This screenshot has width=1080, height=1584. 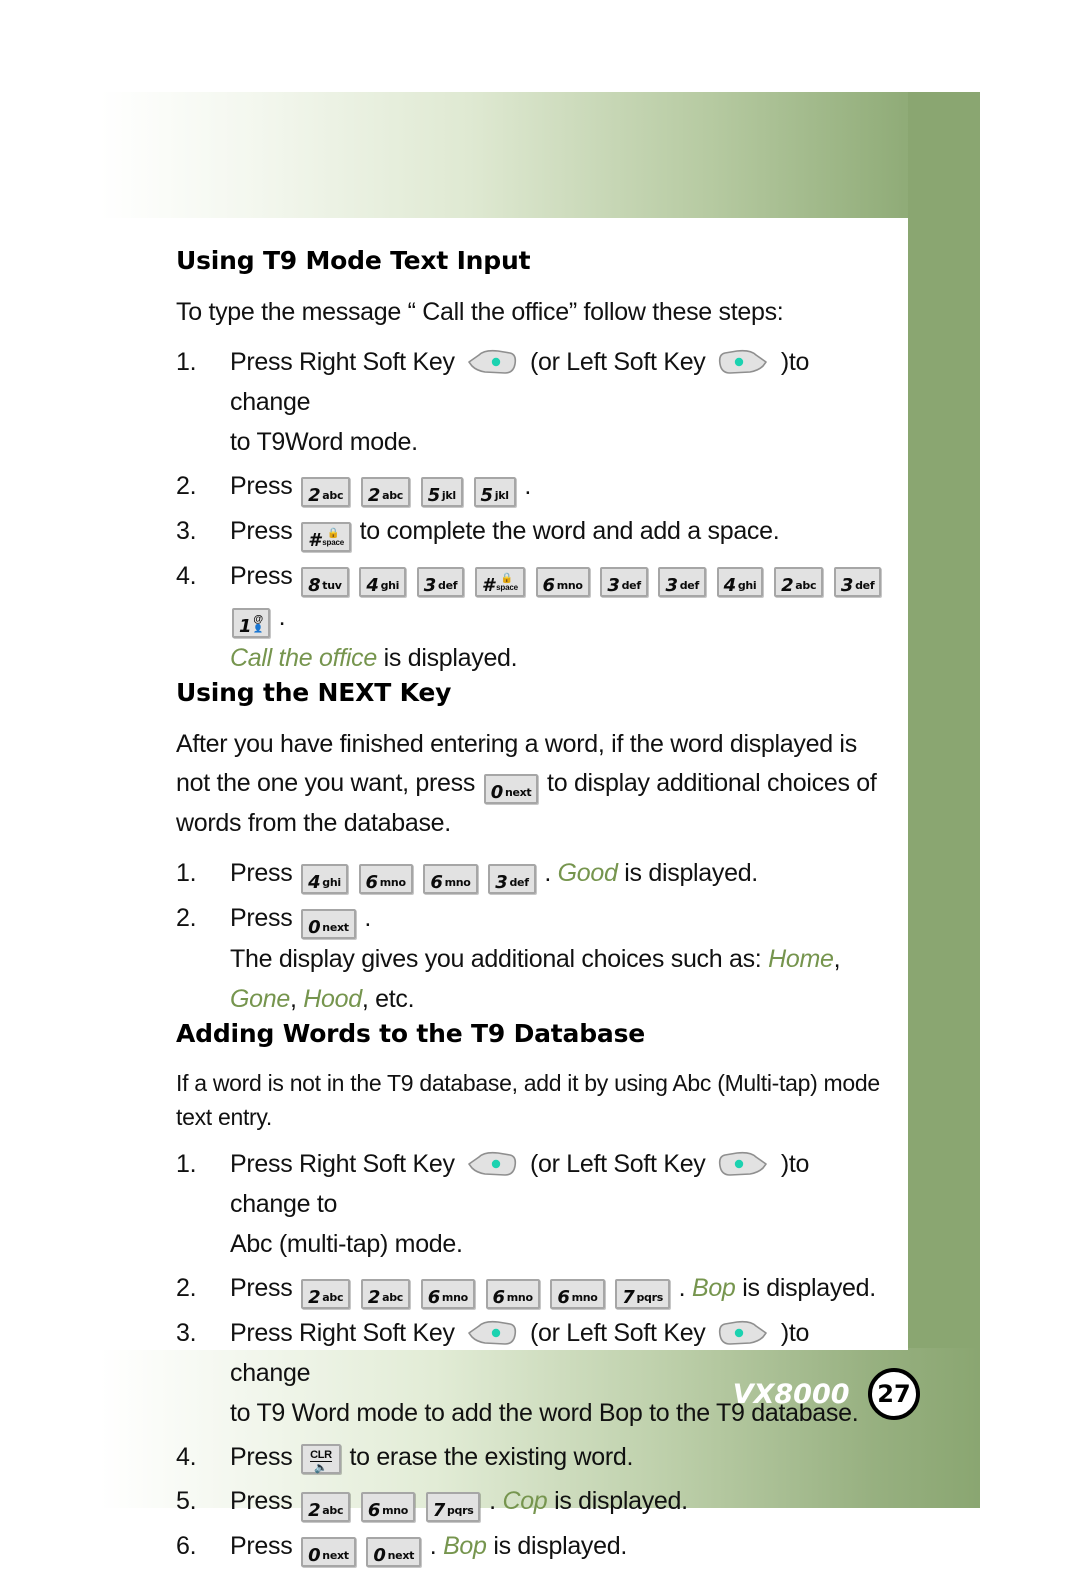 I want to click on key-digit: #, so click(x=488, y=585).